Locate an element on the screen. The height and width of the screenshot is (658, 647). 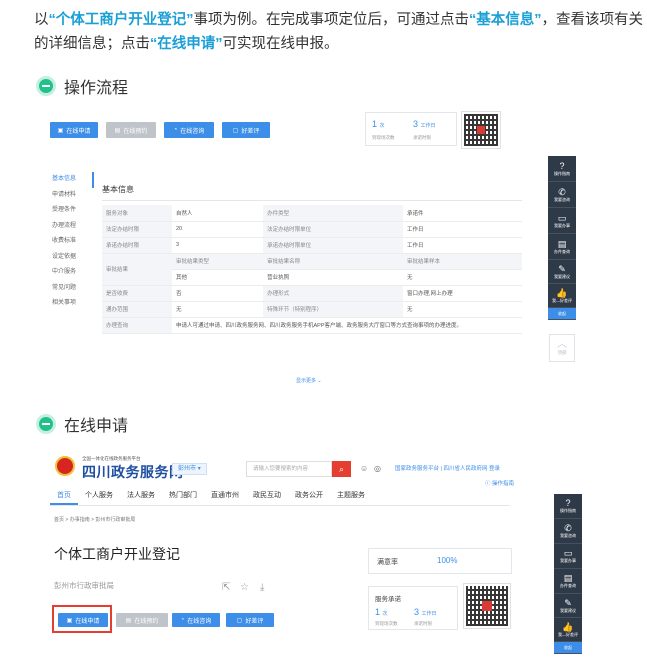
show-more-link: 显示更多 ⌄ is located at coordinates (309, 380).